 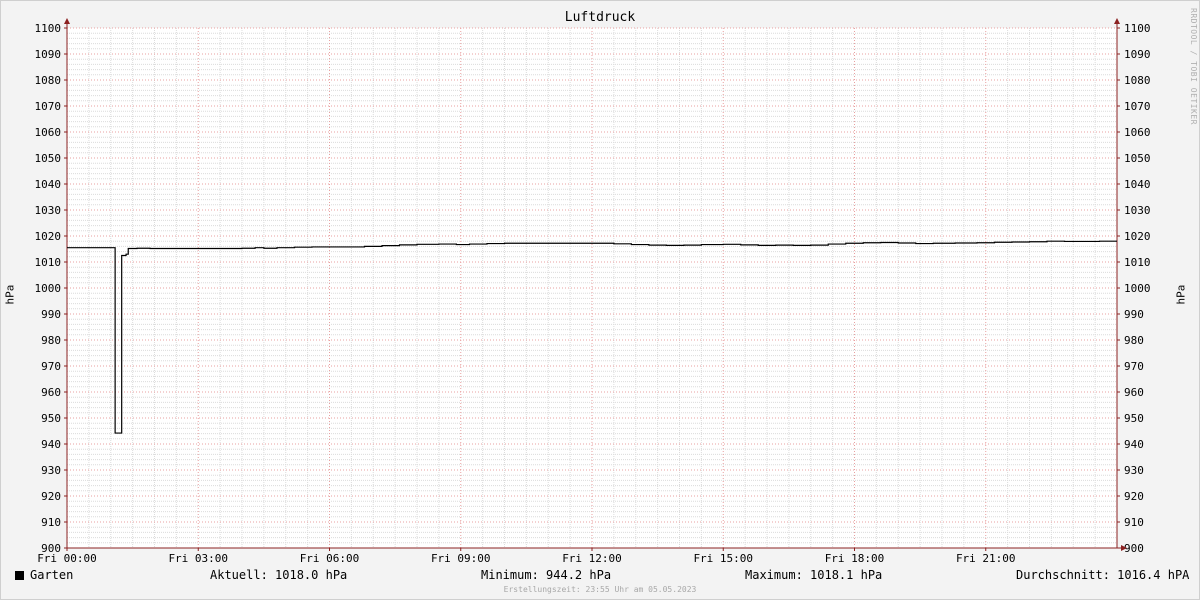 I want to click on y-tick-label-left: 1040, so click(x=48, y=184).